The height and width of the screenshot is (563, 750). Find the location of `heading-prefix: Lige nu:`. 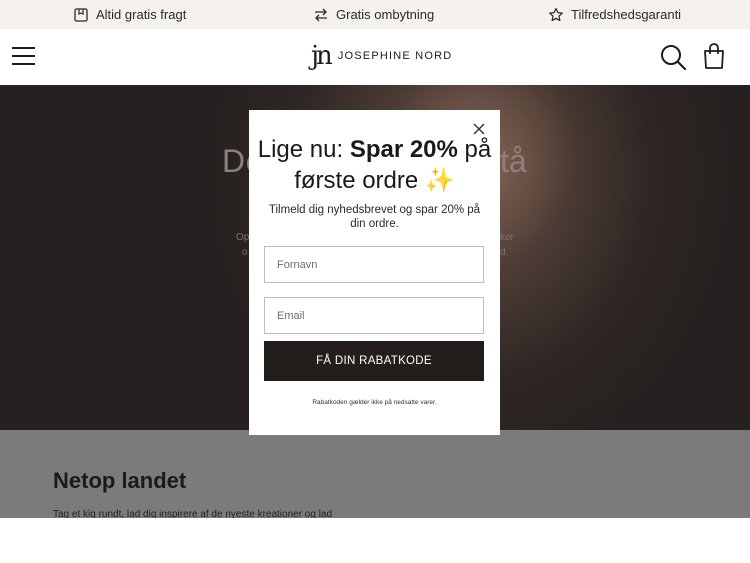

heading-prefix: Lige nu: is located at coordinates (303, 149).